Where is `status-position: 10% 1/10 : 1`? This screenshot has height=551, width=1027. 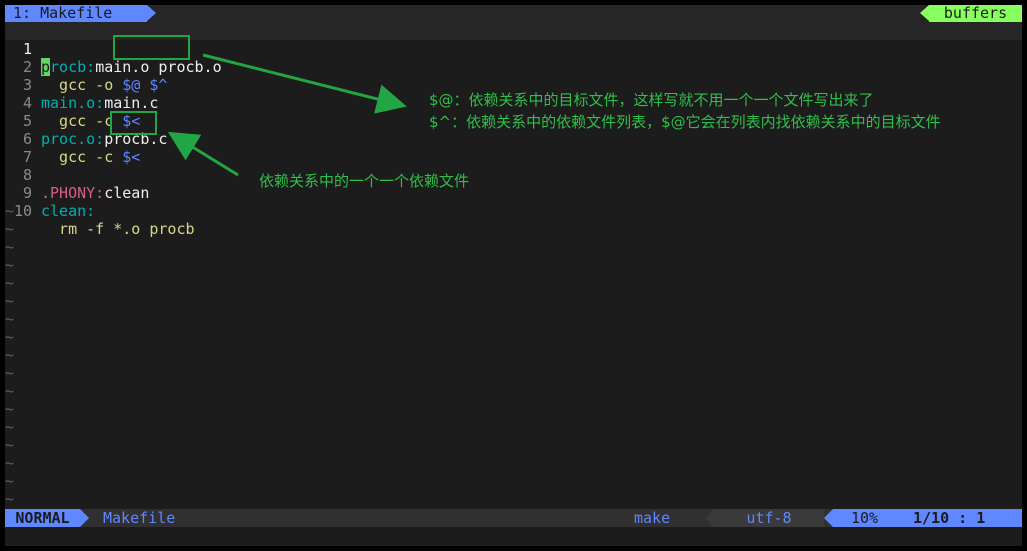
status-position: 10% 1/10 : 1 is located at coordinates (927, 518).